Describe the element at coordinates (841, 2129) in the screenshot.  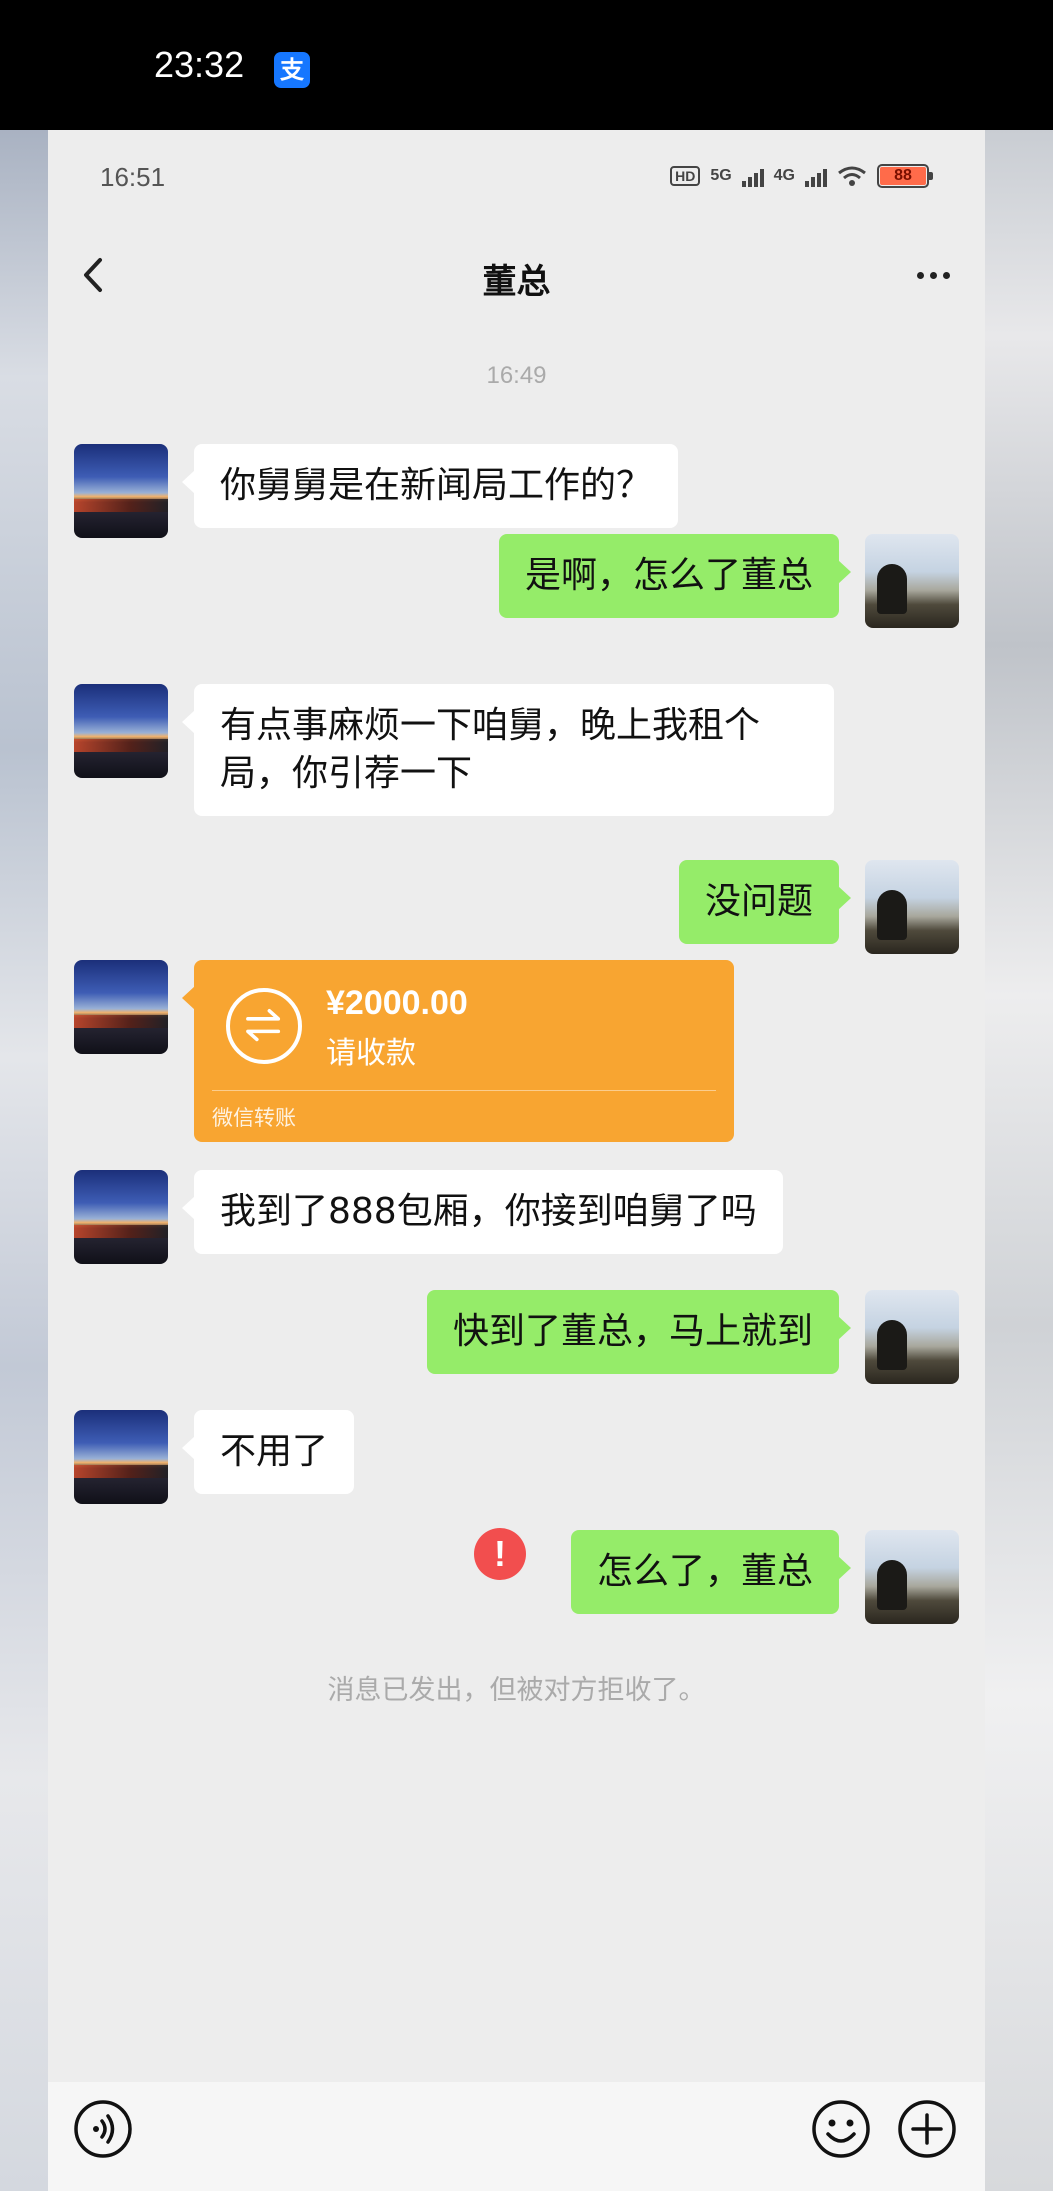
I see `emoji-icon` at that location.